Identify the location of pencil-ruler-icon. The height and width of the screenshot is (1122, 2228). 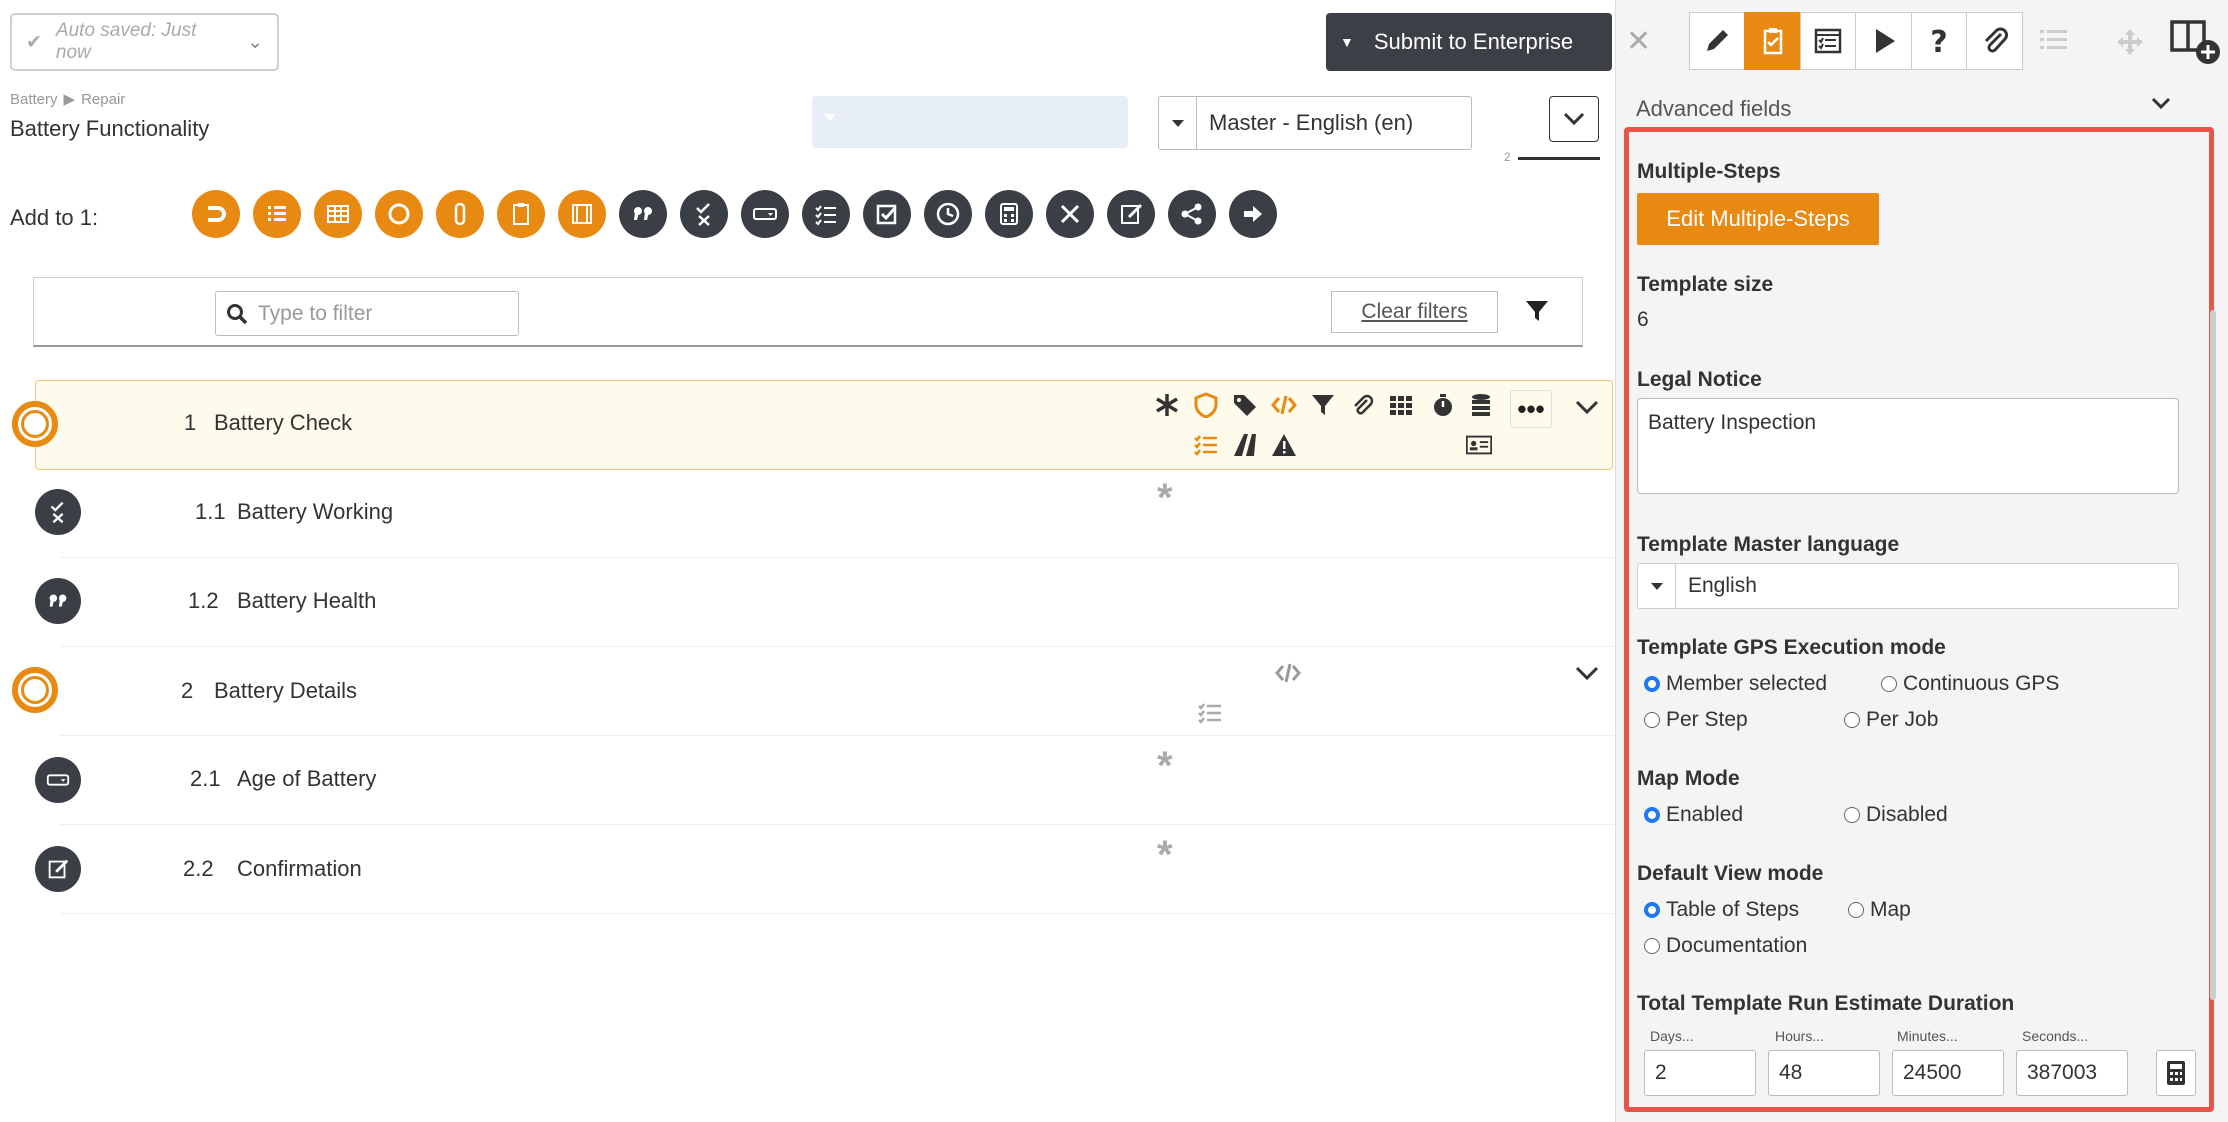
(1070, 214).